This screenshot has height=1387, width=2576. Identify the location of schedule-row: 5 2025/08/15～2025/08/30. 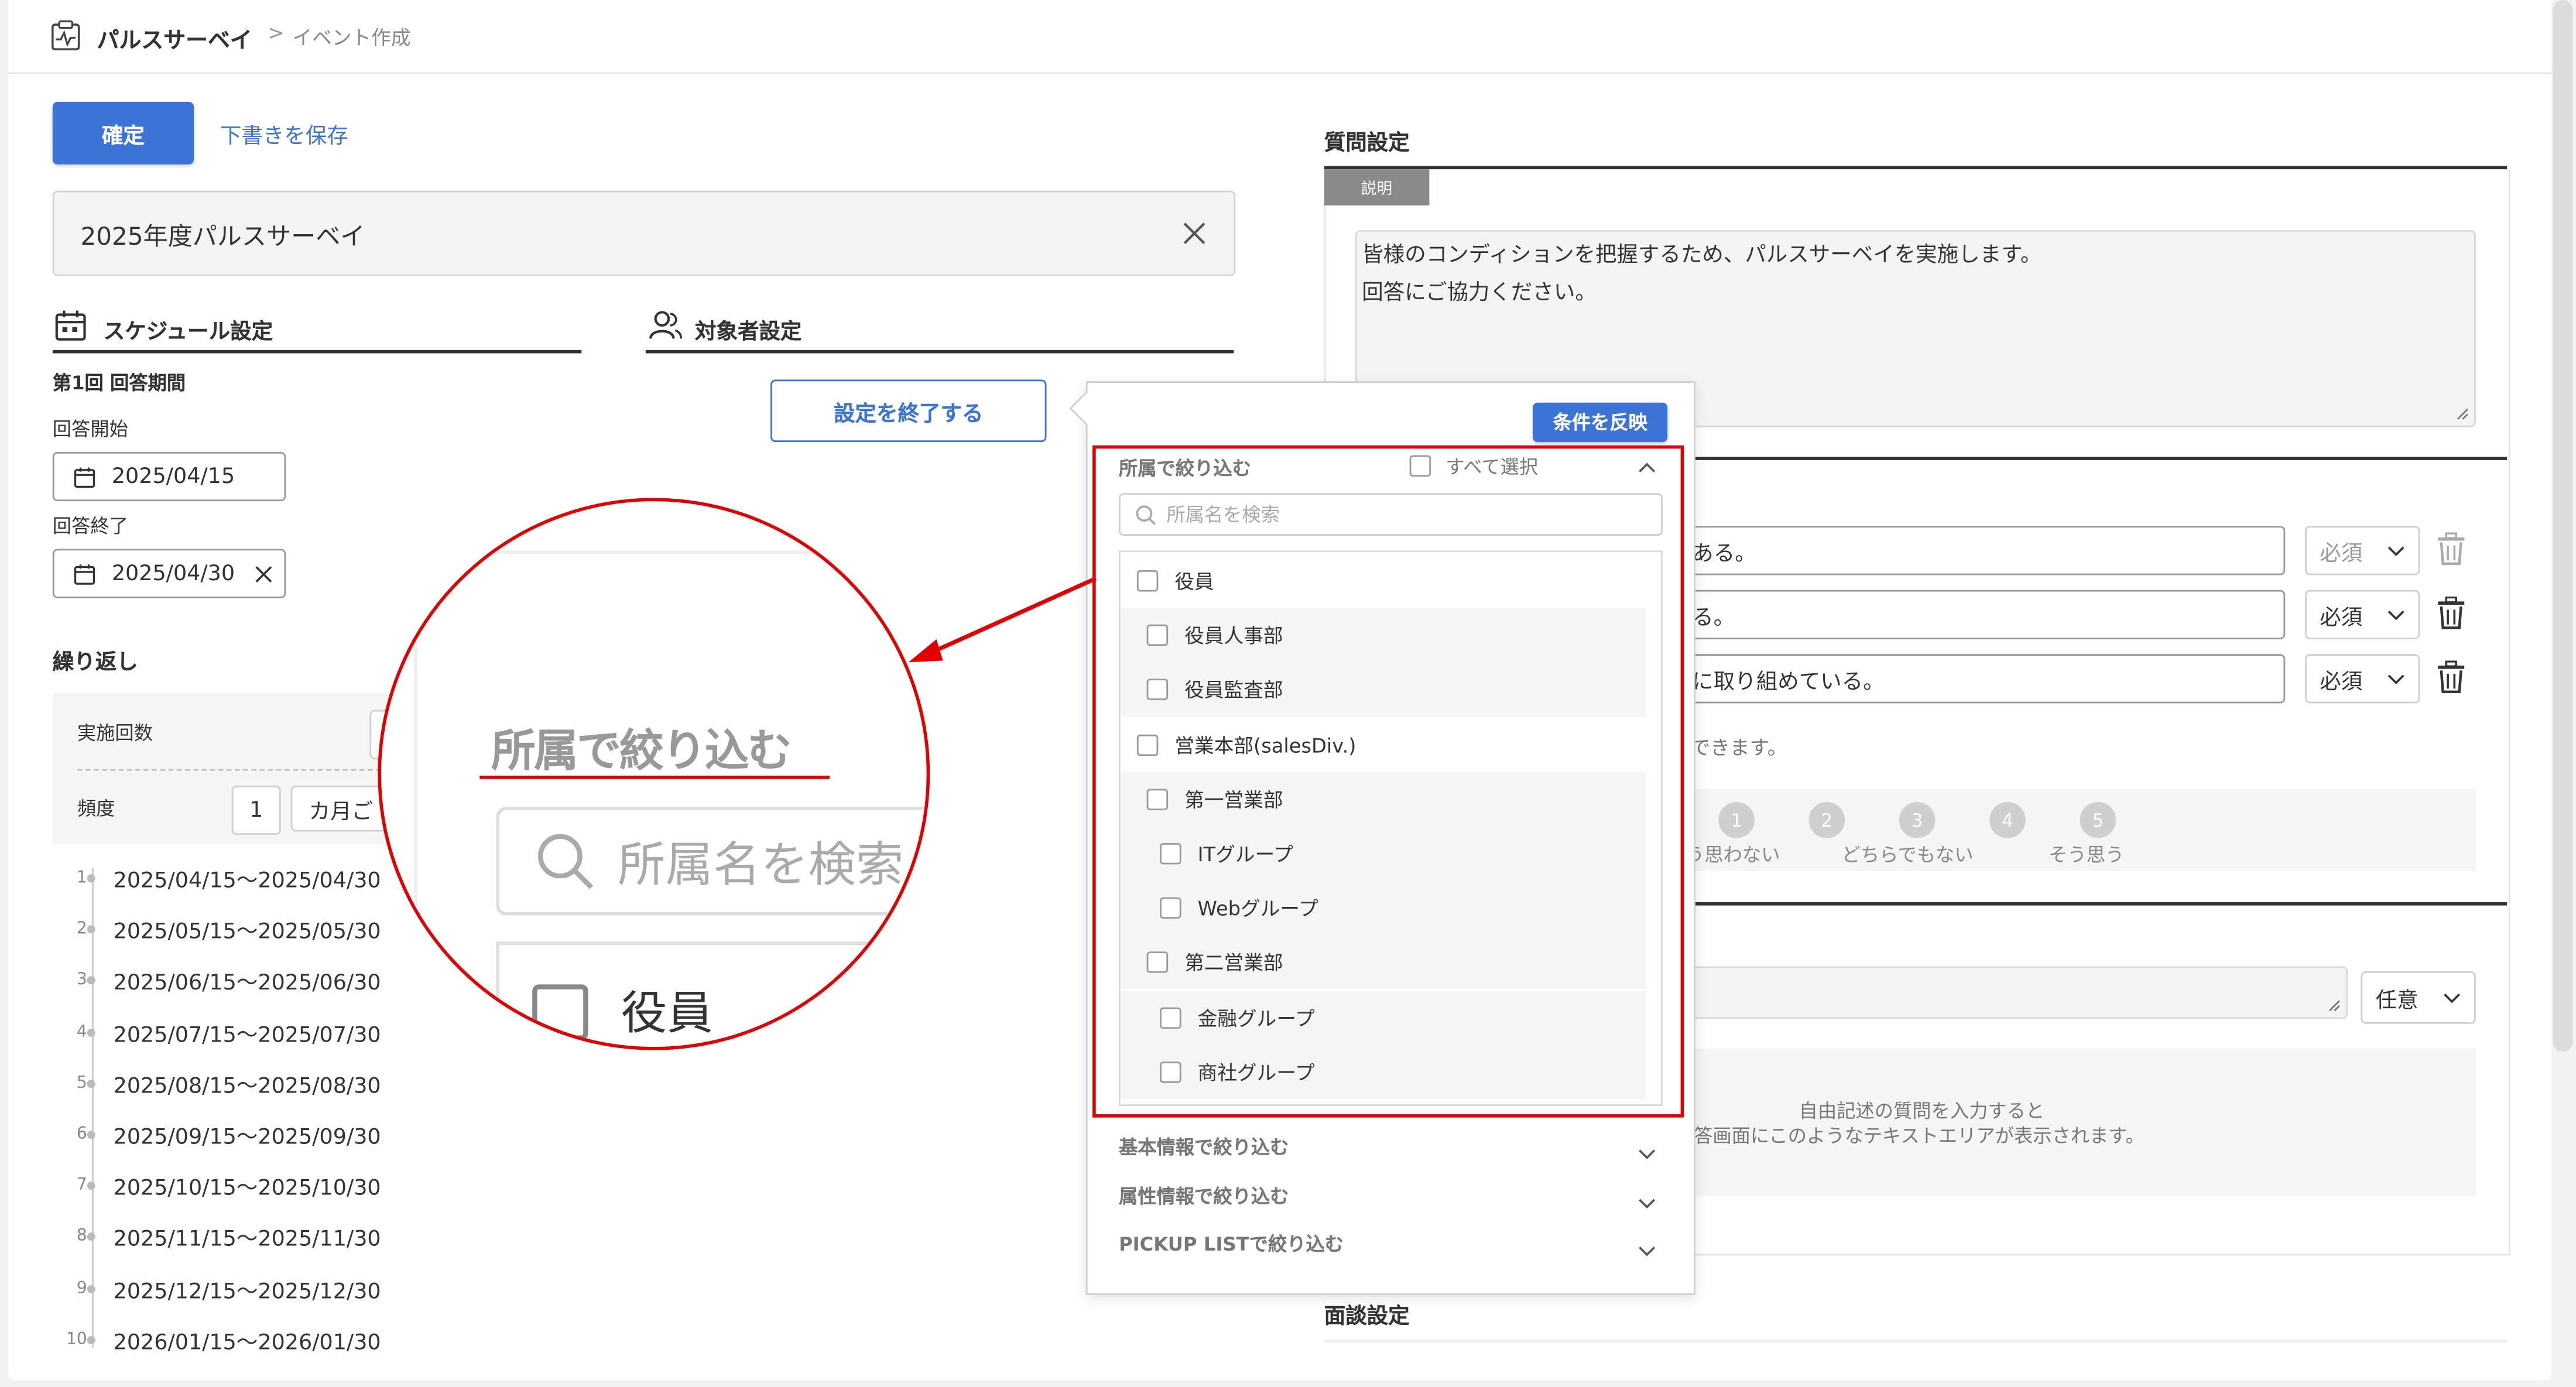
(221, 1083).